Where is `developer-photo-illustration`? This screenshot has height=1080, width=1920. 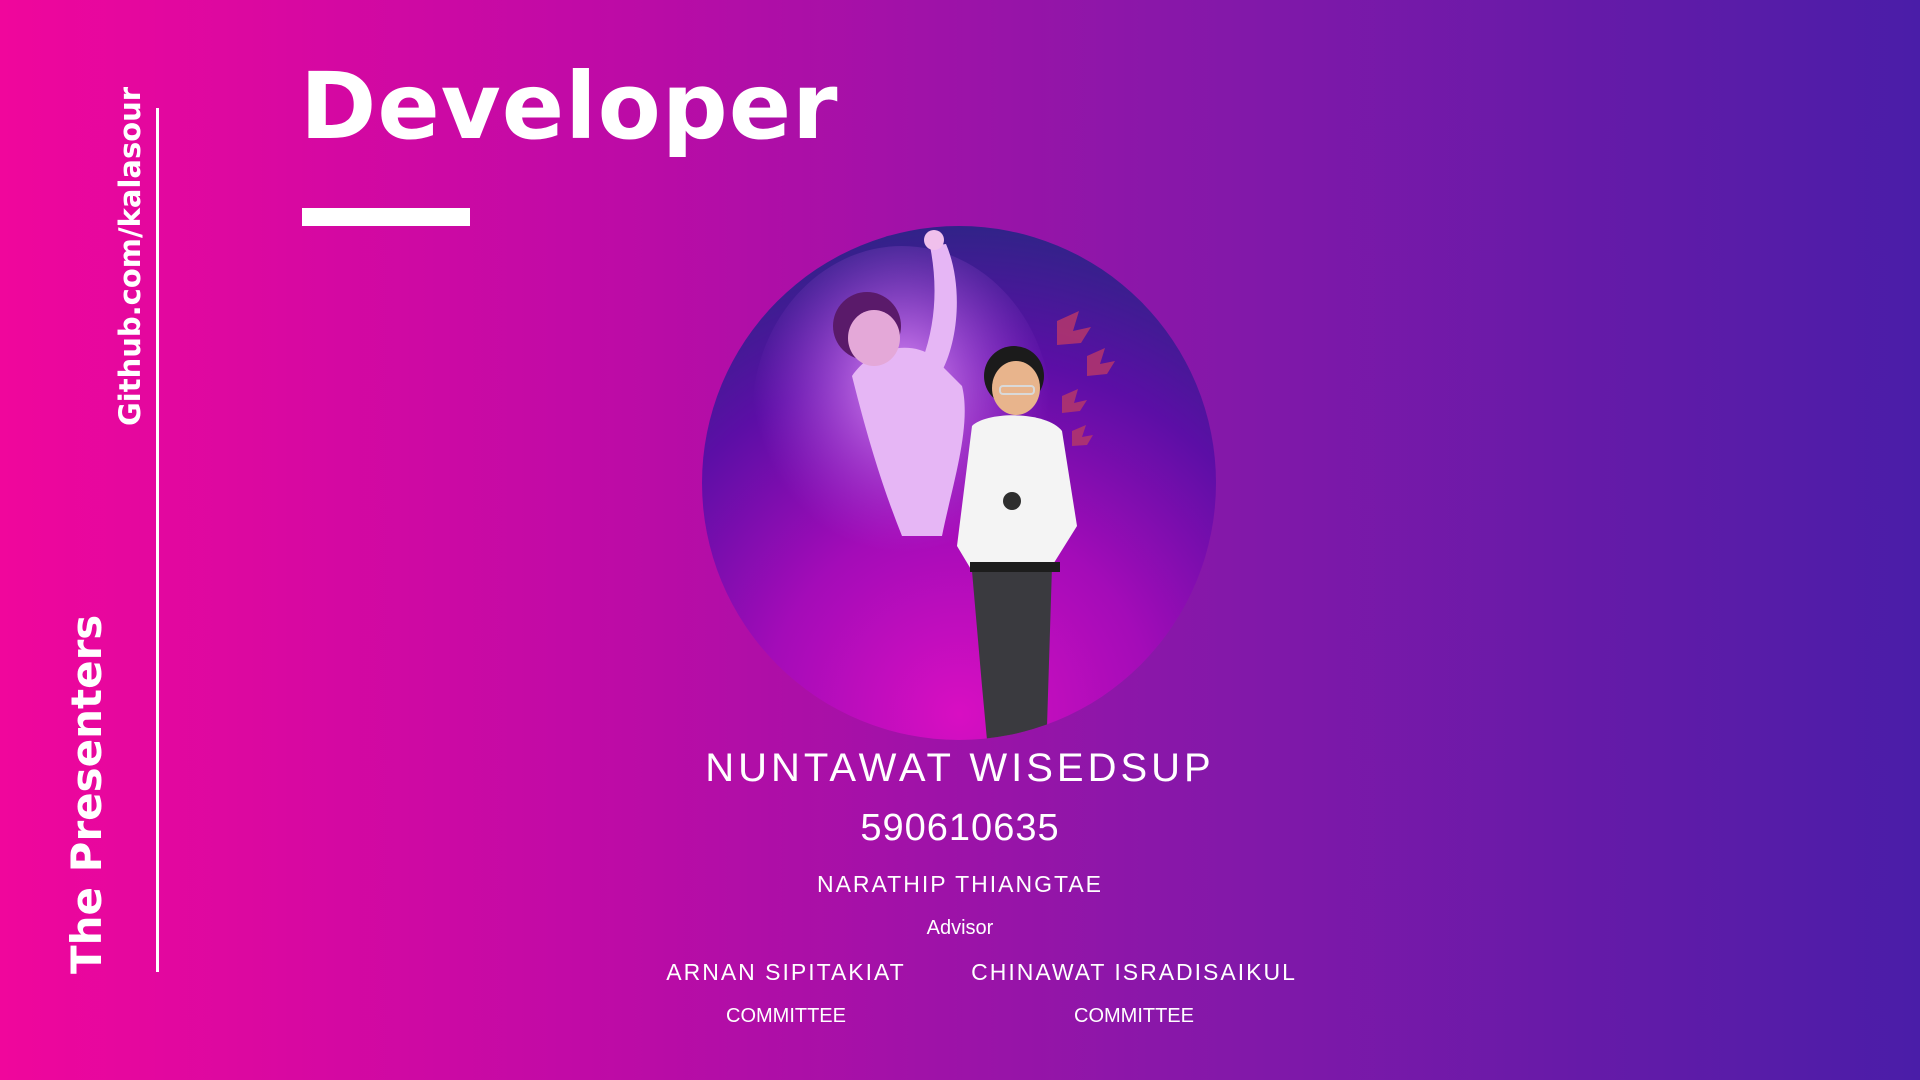 developer-photo-illustration is located at coordinates (933, 485).